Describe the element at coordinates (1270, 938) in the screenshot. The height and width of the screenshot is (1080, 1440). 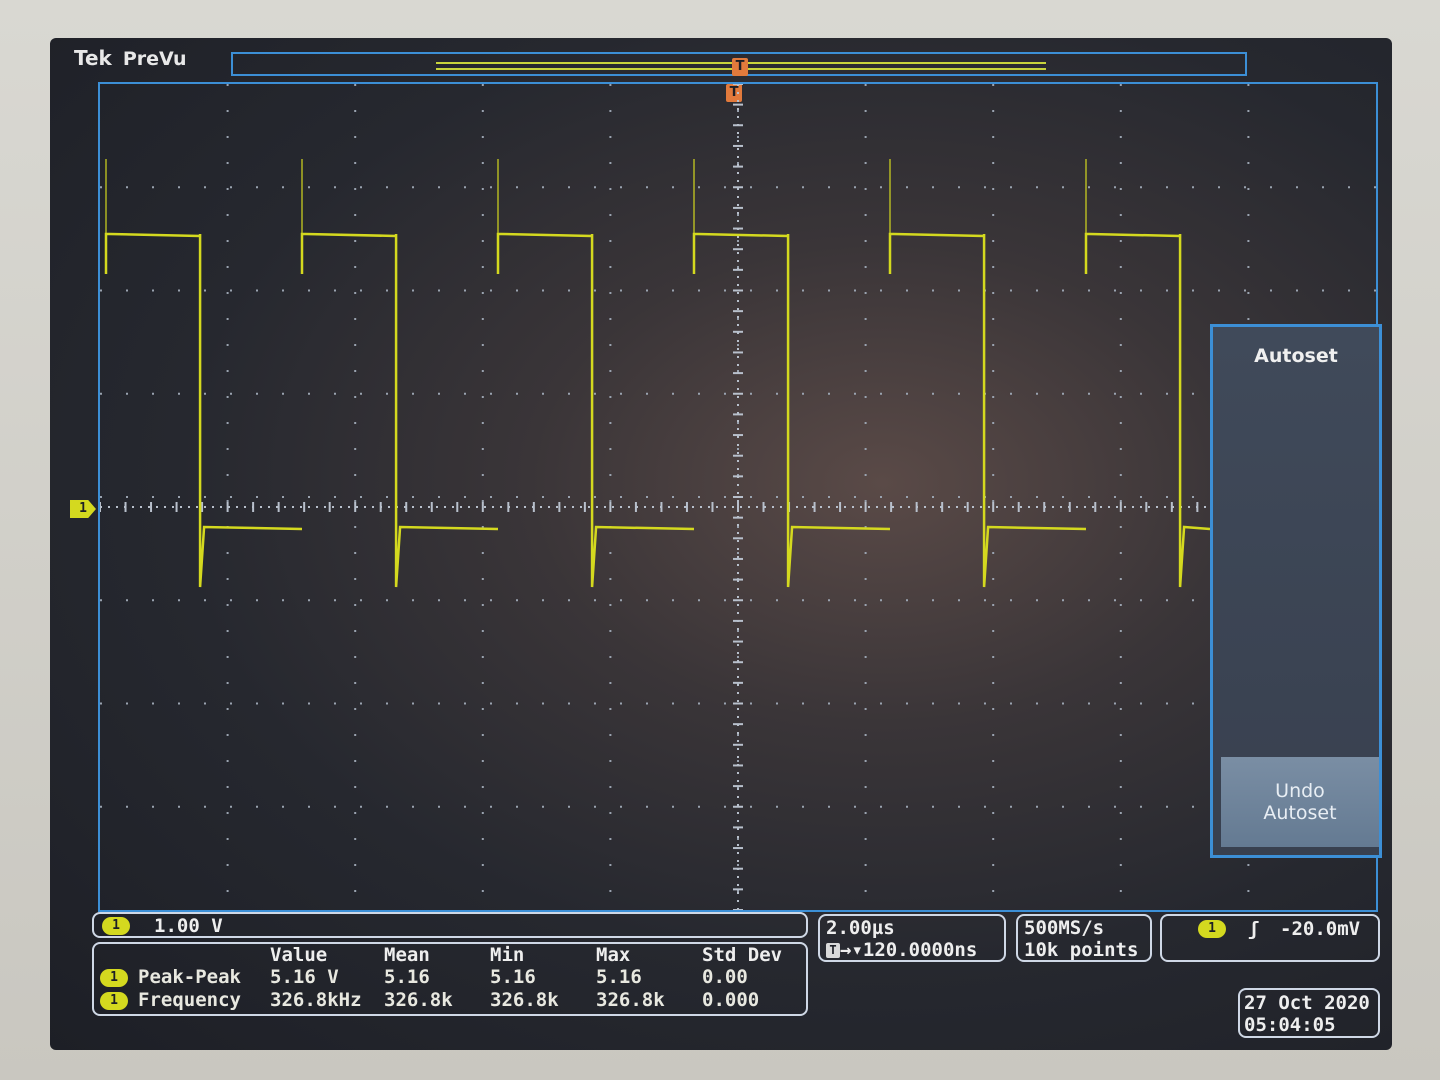
I see `trigger-readout: 1 ʃ -20.0mV` at that location.